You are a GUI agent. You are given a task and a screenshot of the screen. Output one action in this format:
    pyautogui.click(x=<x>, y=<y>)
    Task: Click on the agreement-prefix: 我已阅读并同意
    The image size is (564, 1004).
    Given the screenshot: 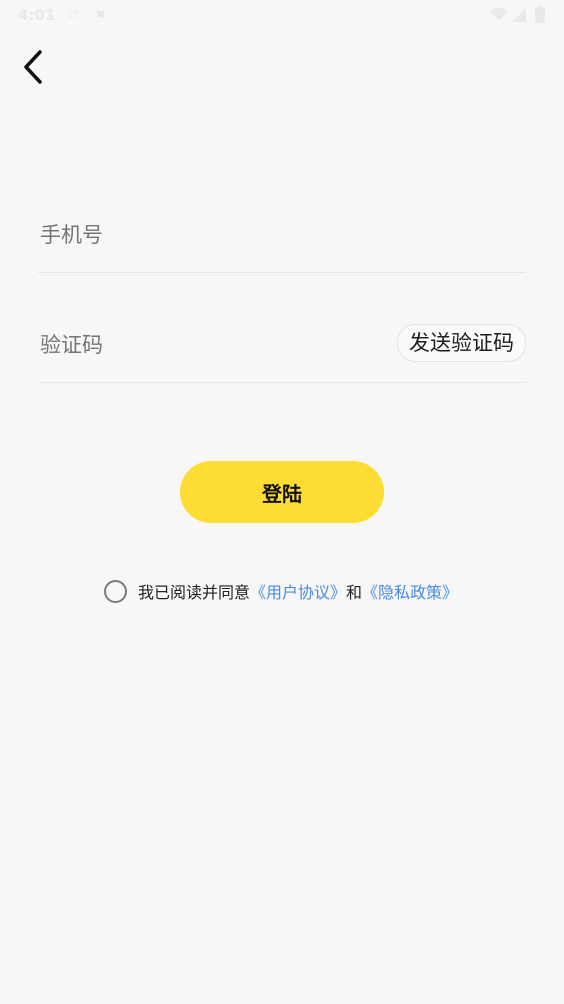 What is the action you would take?
    pyautogui.click(x=194, y=592)
    